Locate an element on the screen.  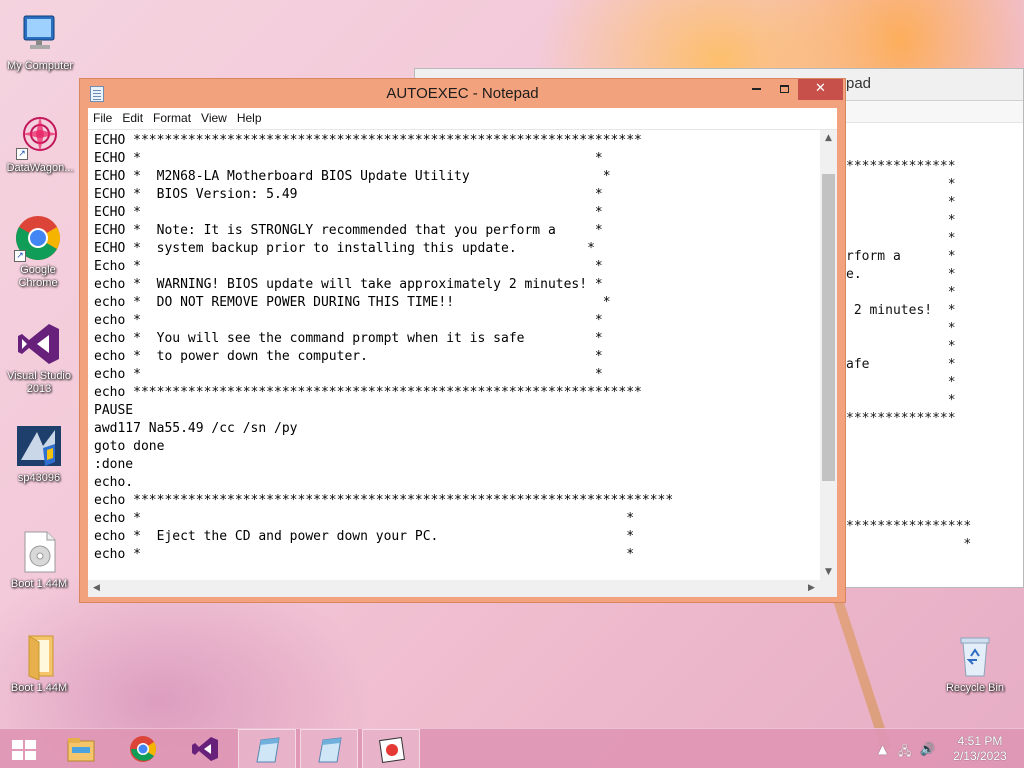
scrollbar-corner is located at coordinates (828, 588).